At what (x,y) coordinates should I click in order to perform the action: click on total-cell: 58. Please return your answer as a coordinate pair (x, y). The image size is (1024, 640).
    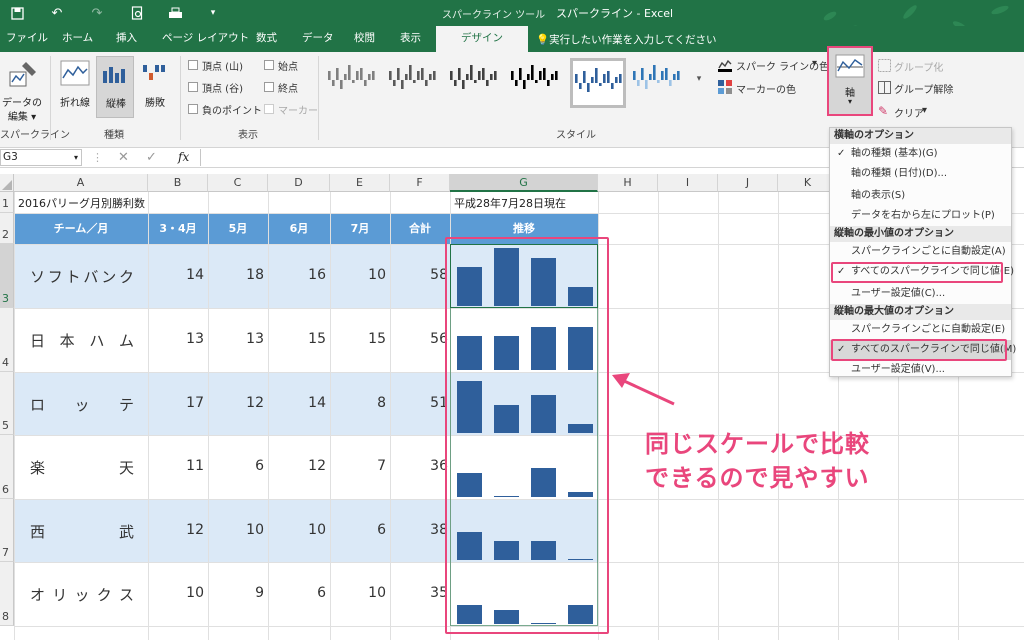
    Looking at the image, I should click on (428, 275).